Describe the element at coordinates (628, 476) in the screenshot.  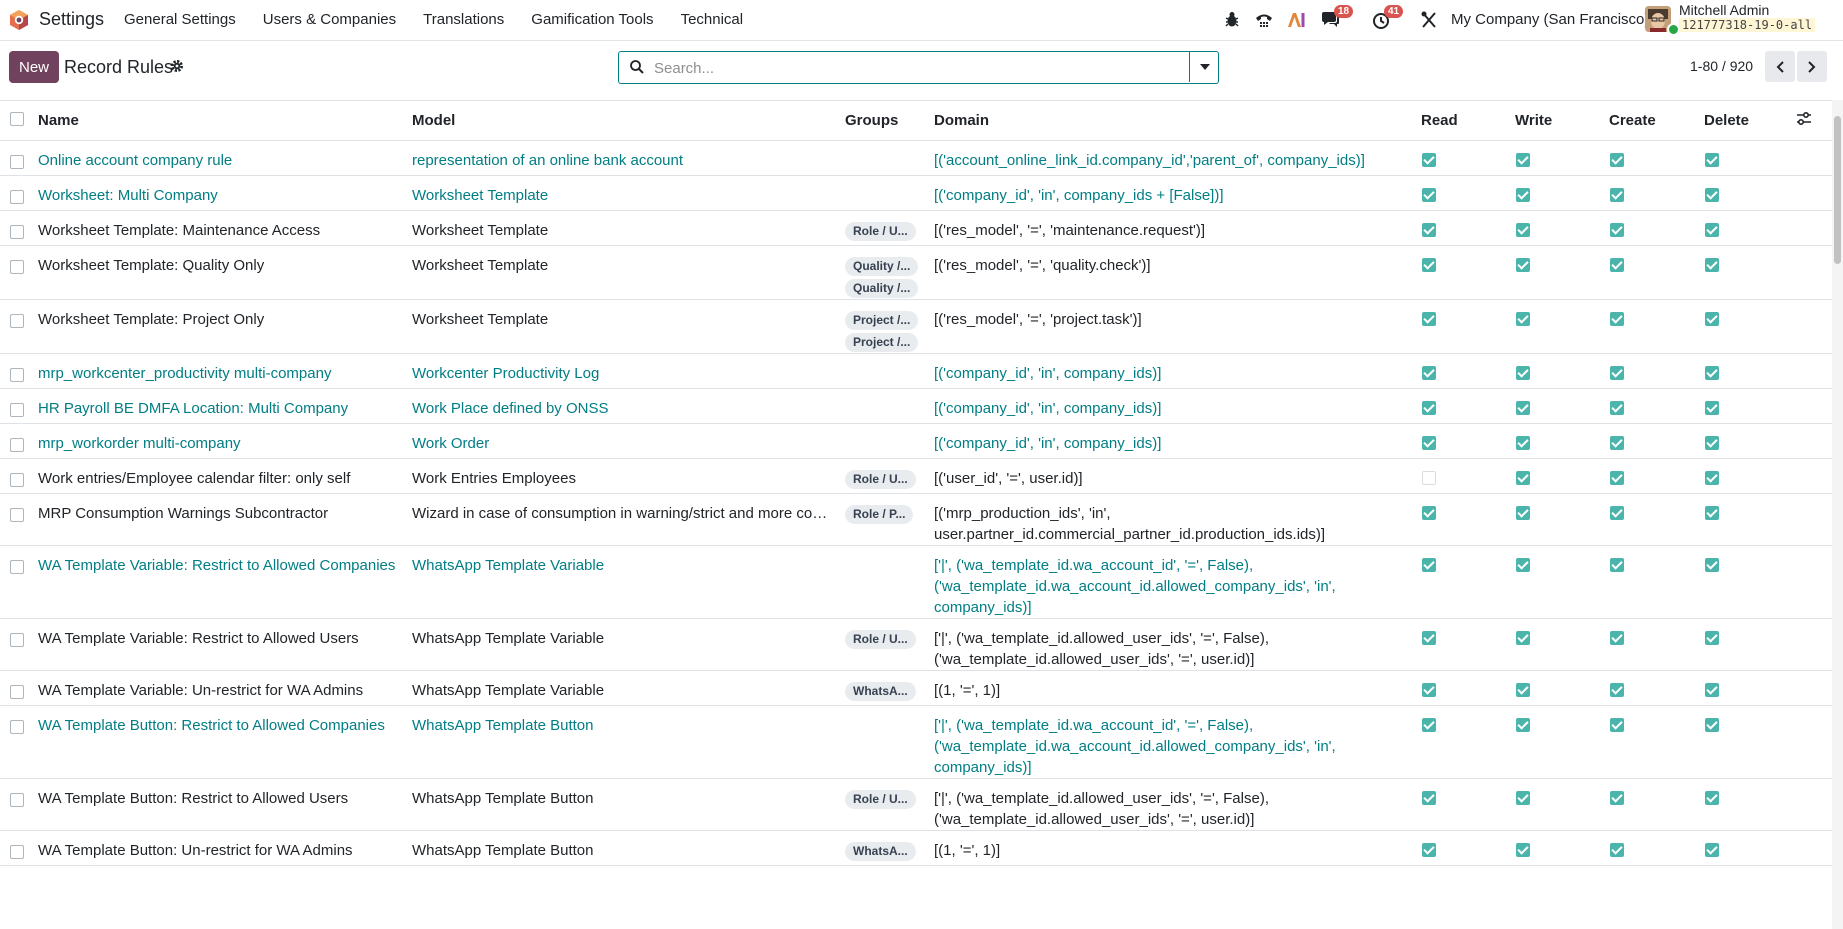
I see `rule-model: Work Entries Employees` at that location.